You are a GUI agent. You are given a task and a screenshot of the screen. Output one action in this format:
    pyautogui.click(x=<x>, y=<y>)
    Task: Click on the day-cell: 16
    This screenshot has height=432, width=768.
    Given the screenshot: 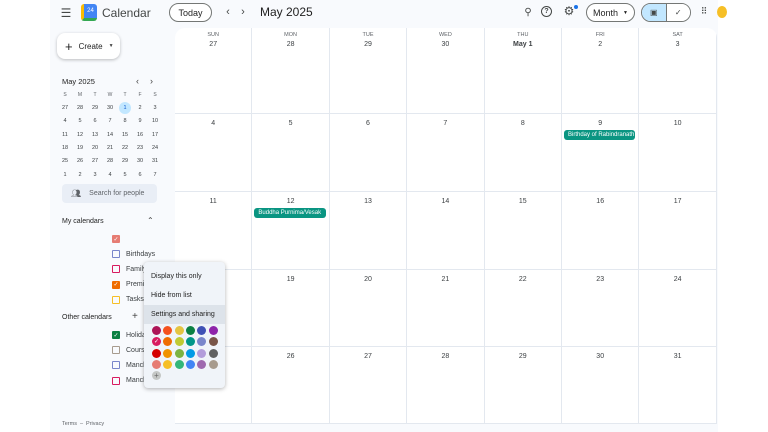 What is the action you would take?
    pyautogui.click(x=601, y=231)
    